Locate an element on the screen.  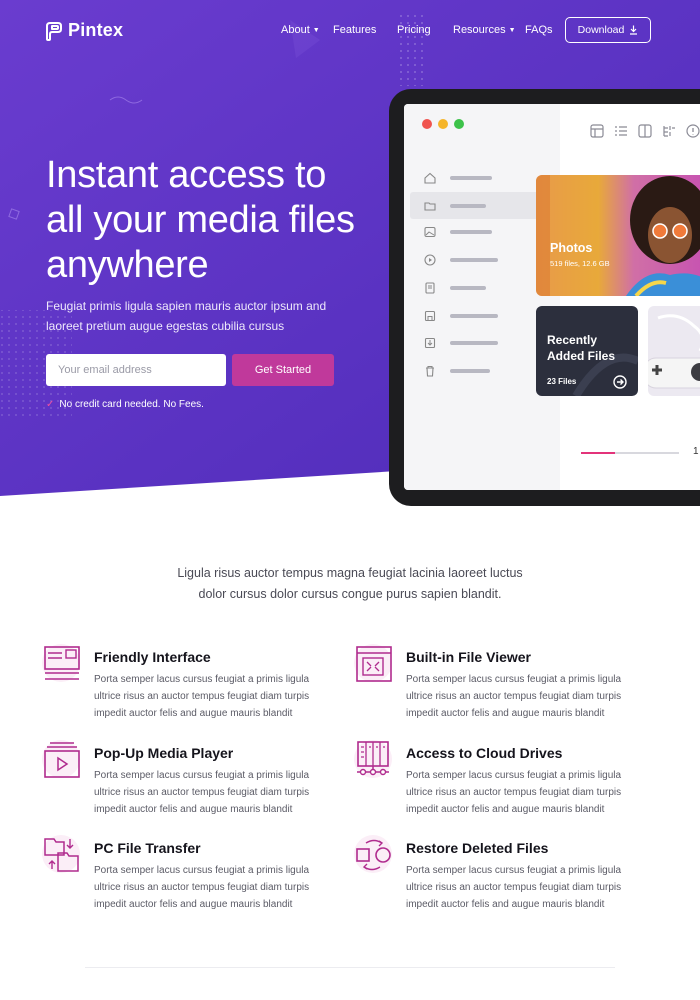
recent-card-title-line1: Recently is located at coordinates (572, 340).